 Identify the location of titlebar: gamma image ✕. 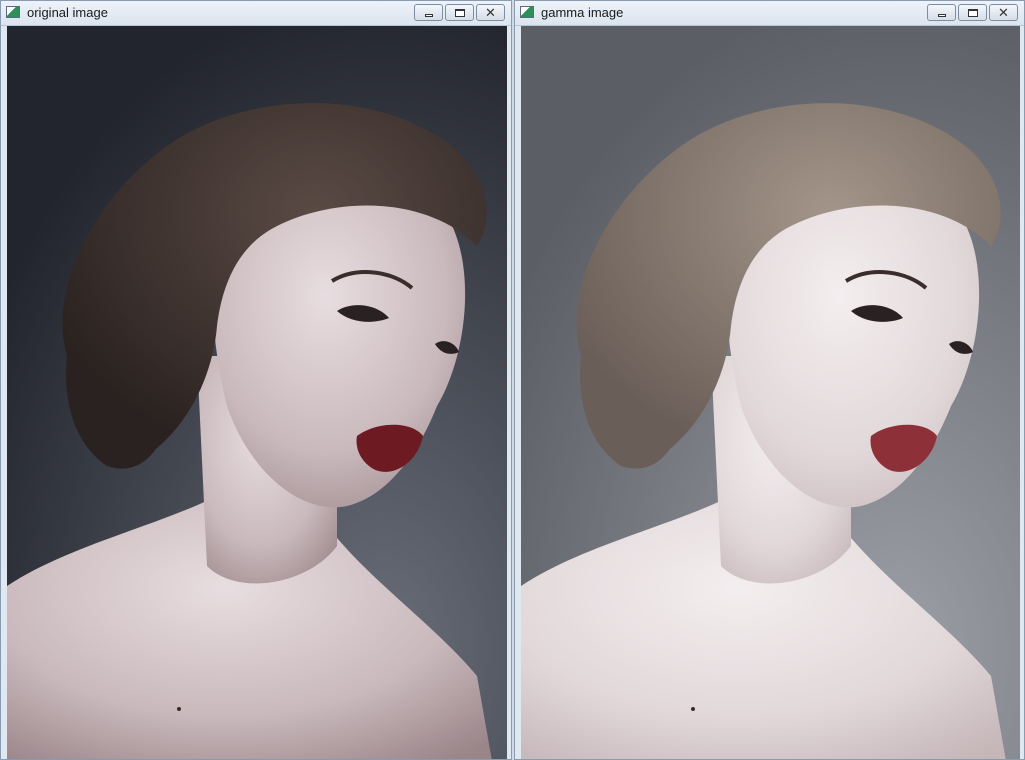
(769, 13).